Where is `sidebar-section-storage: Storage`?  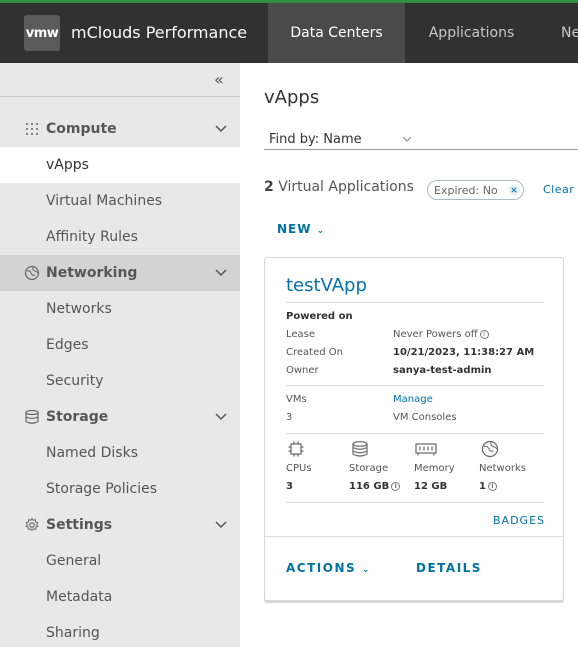
sidebar-section-storage: Storage is located at coordinates (120, 417).